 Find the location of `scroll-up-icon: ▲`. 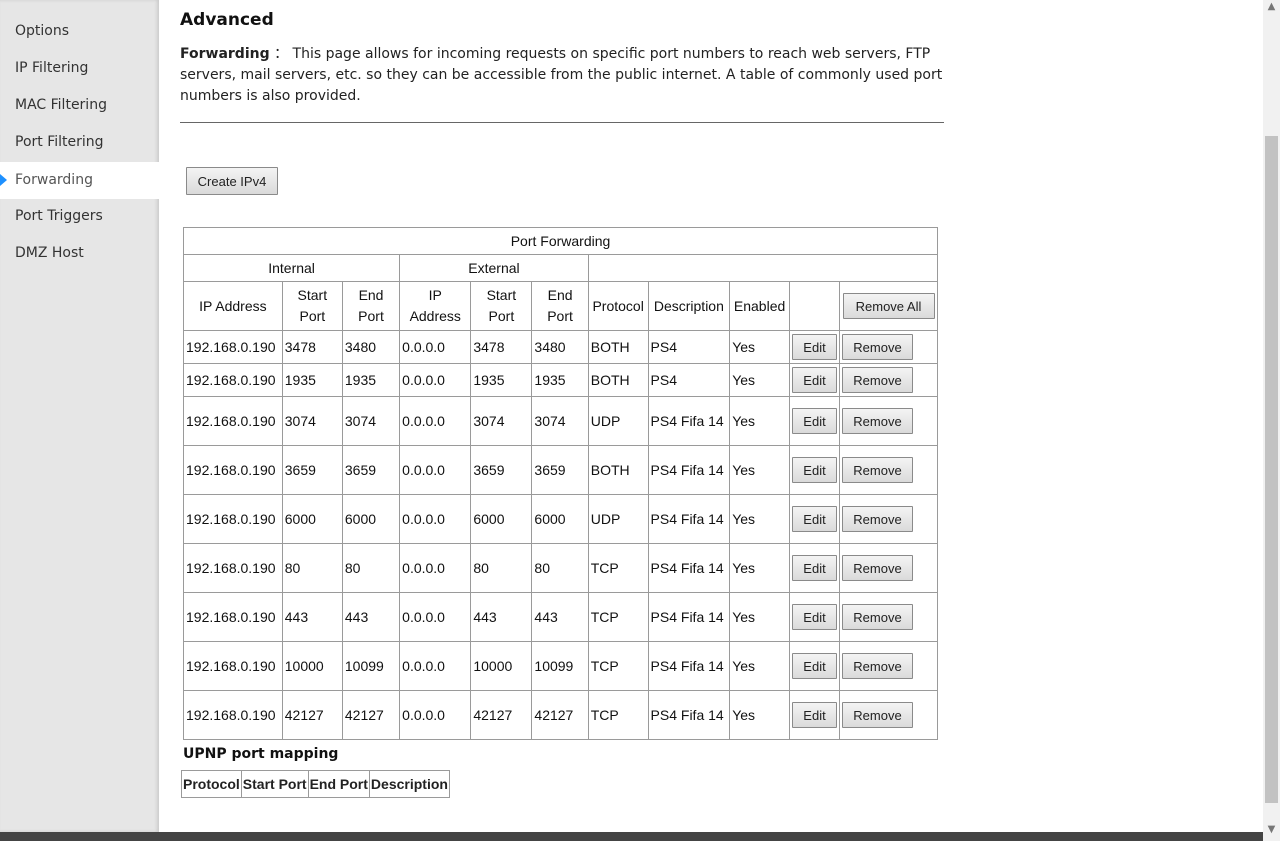

scroll-up-icon: ▲ is located at coordinates (1271, 7).